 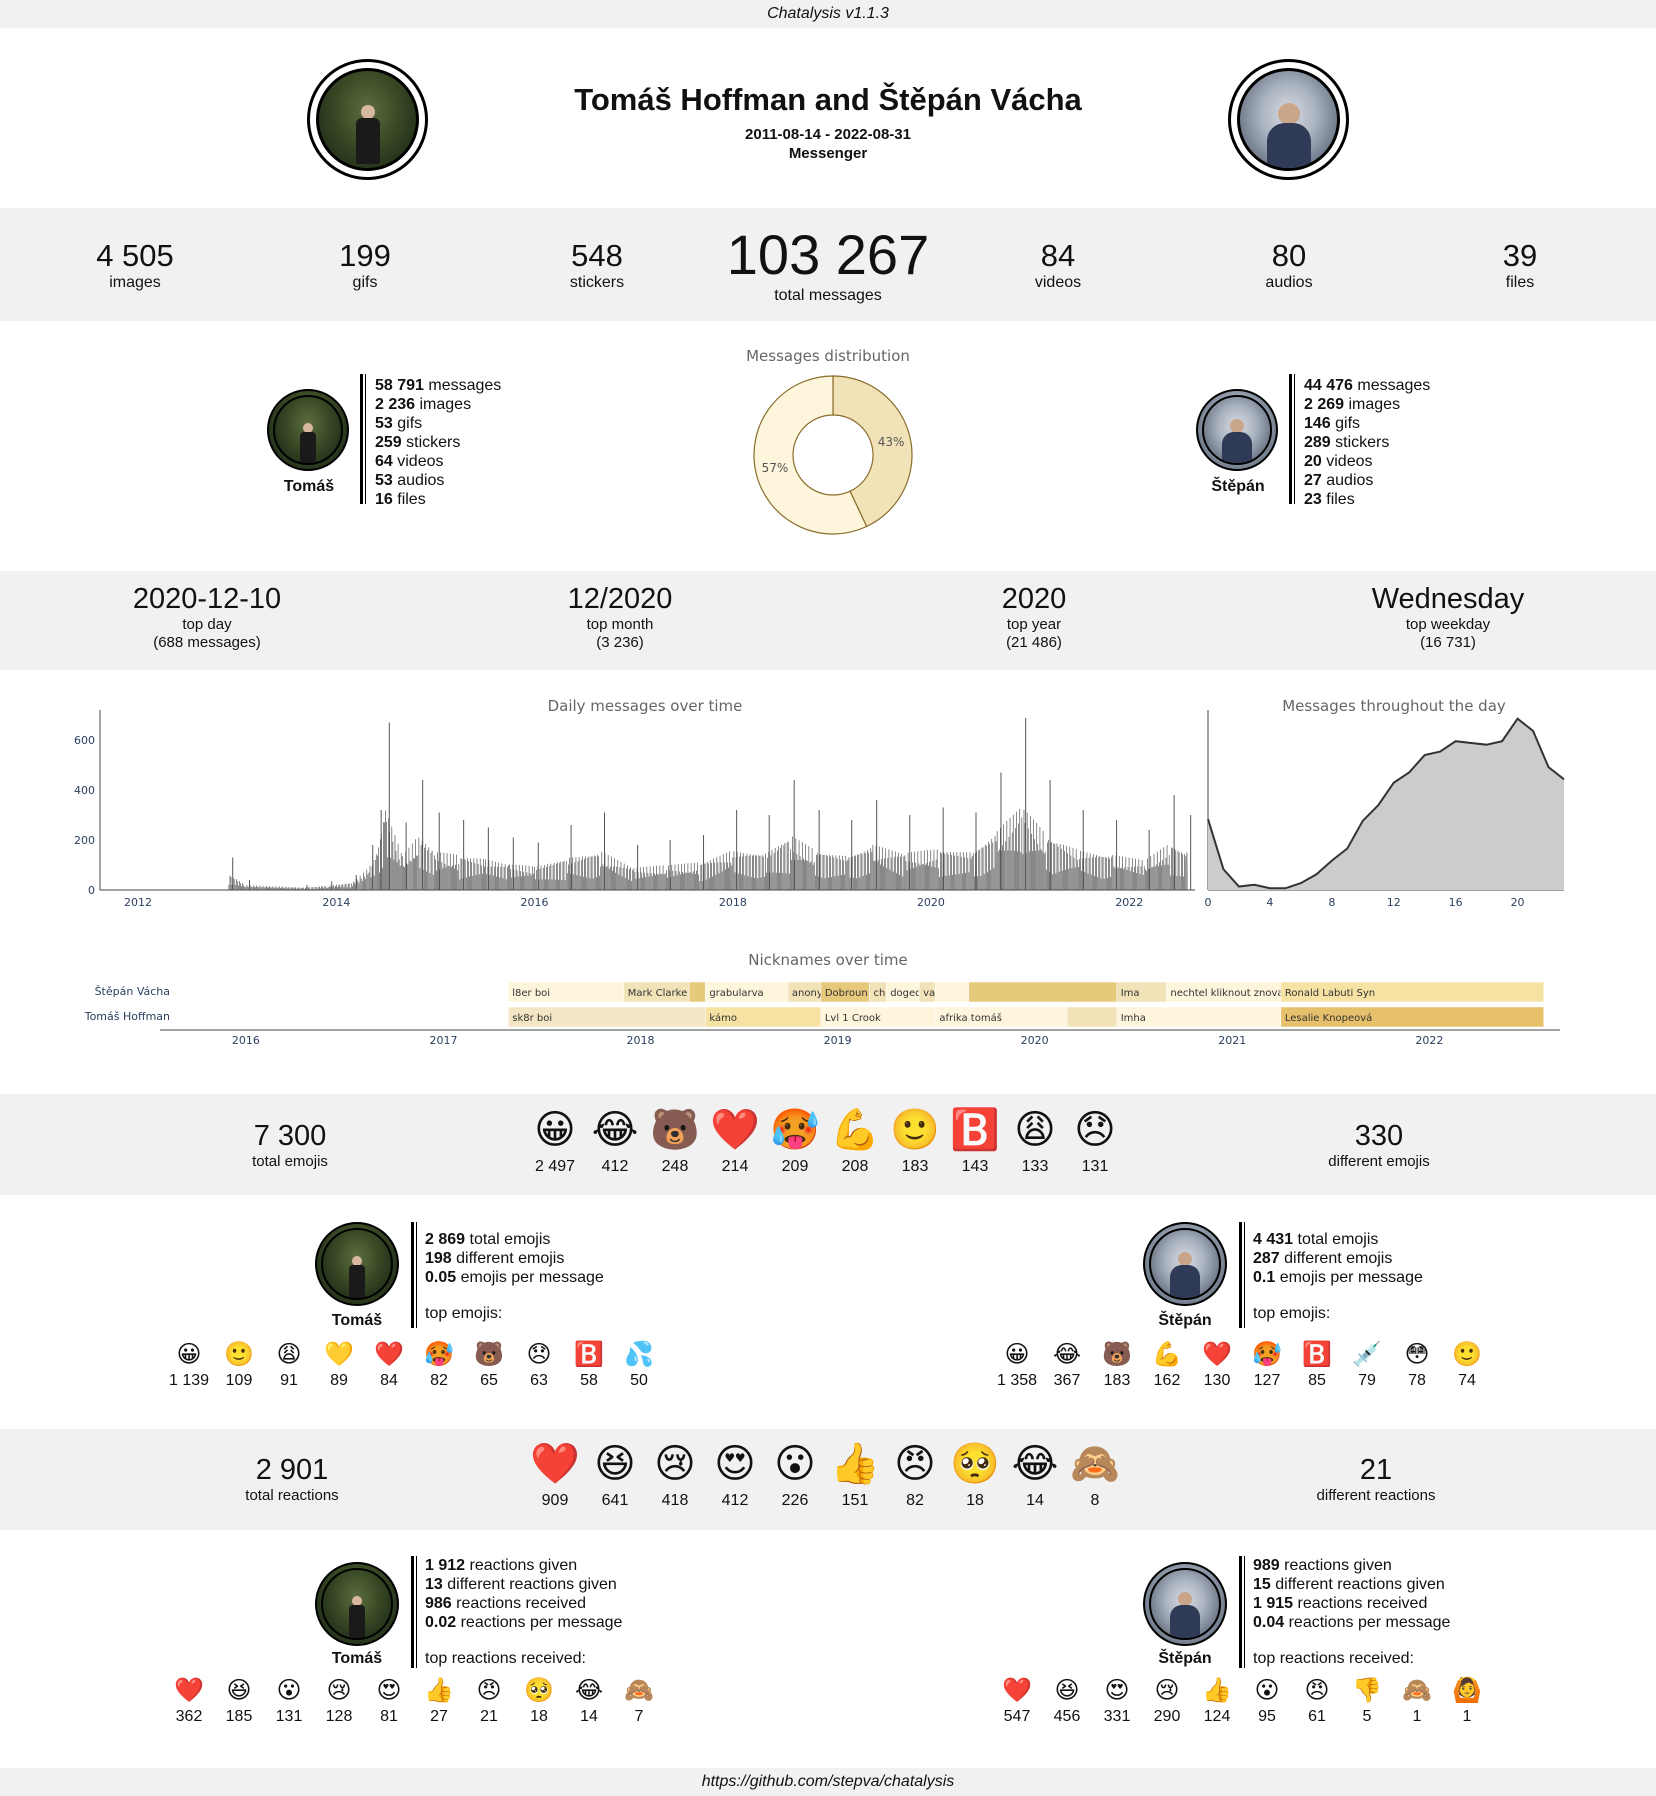 I want to click on emoji-count: 131, so click(x=289, y=1716).